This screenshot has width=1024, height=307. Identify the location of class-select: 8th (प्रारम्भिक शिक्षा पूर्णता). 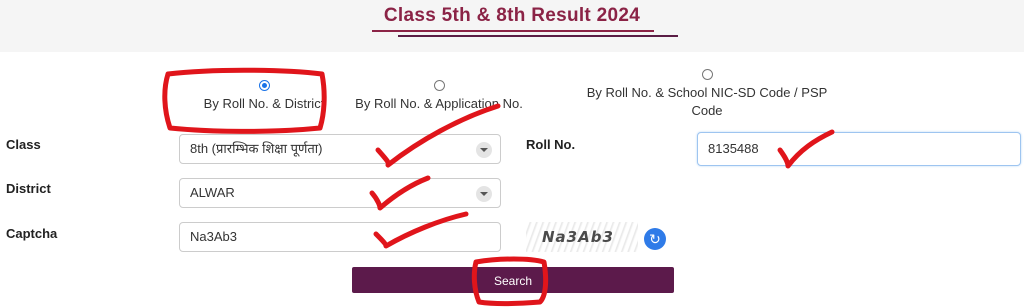
(340, 149).